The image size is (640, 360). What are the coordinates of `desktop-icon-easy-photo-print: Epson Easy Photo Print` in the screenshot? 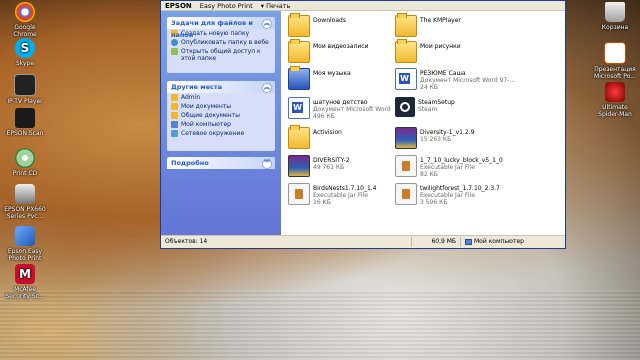 It's located at (25, 244).